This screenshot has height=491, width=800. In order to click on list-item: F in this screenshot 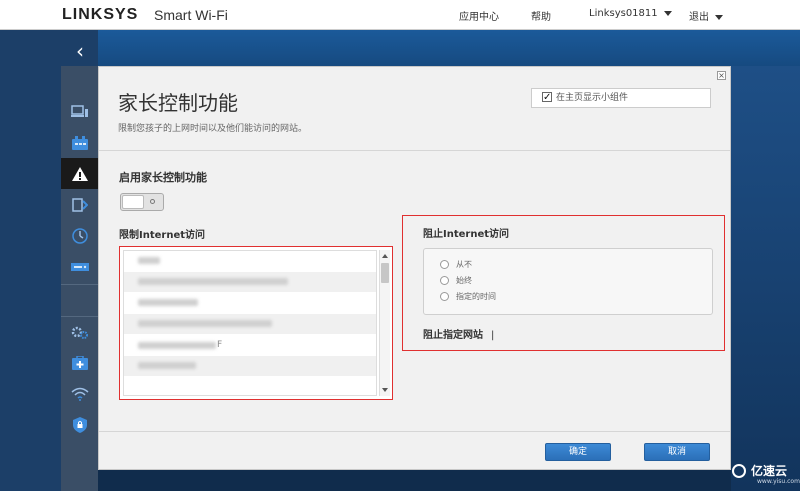, I will do `click(250, 345)`.